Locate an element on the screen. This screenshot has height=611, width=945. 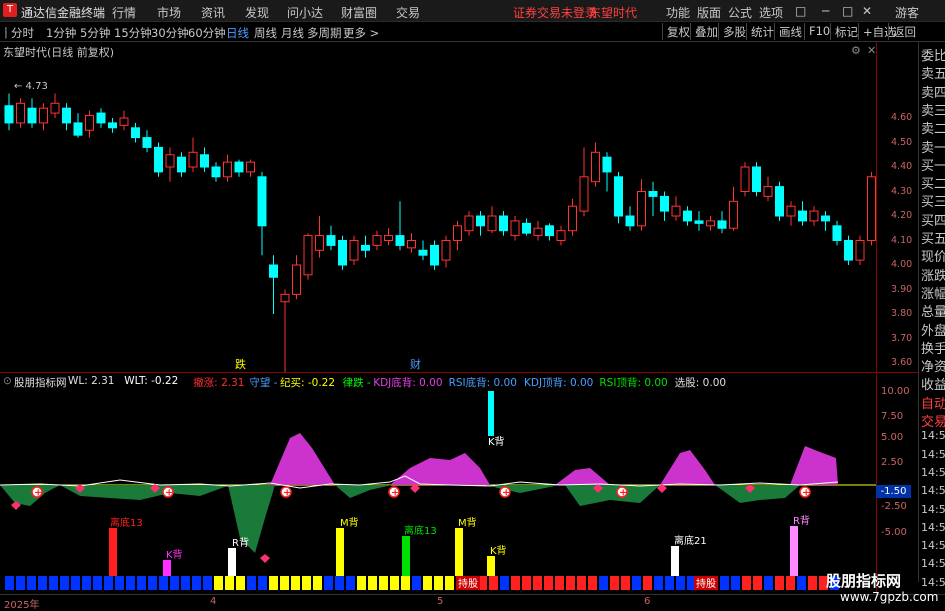
hold-label-0: 持股 is located at coordinates (468, 583).